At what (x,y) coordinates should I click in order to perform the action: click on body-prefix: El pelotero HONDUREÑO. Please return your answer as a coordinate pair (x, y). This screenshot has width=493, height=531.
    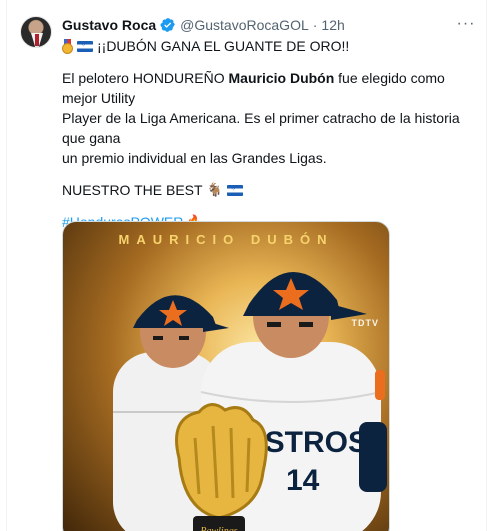
    Looking at the image, I should click on (145, 78).